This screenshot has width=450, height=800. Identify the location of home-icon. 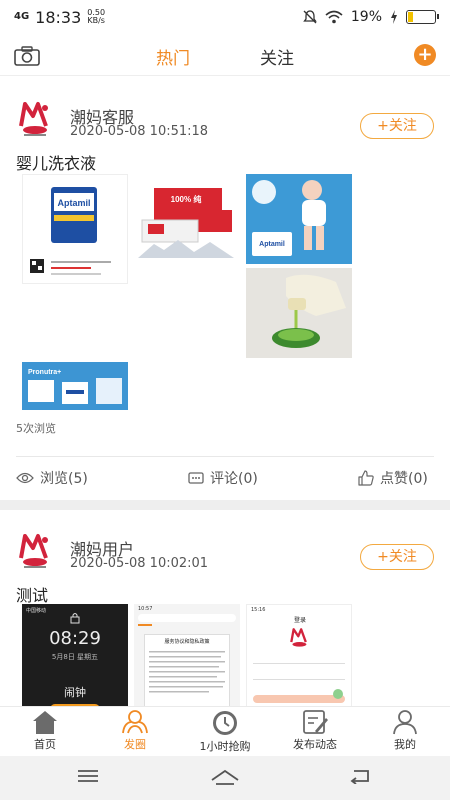
(45, 722).